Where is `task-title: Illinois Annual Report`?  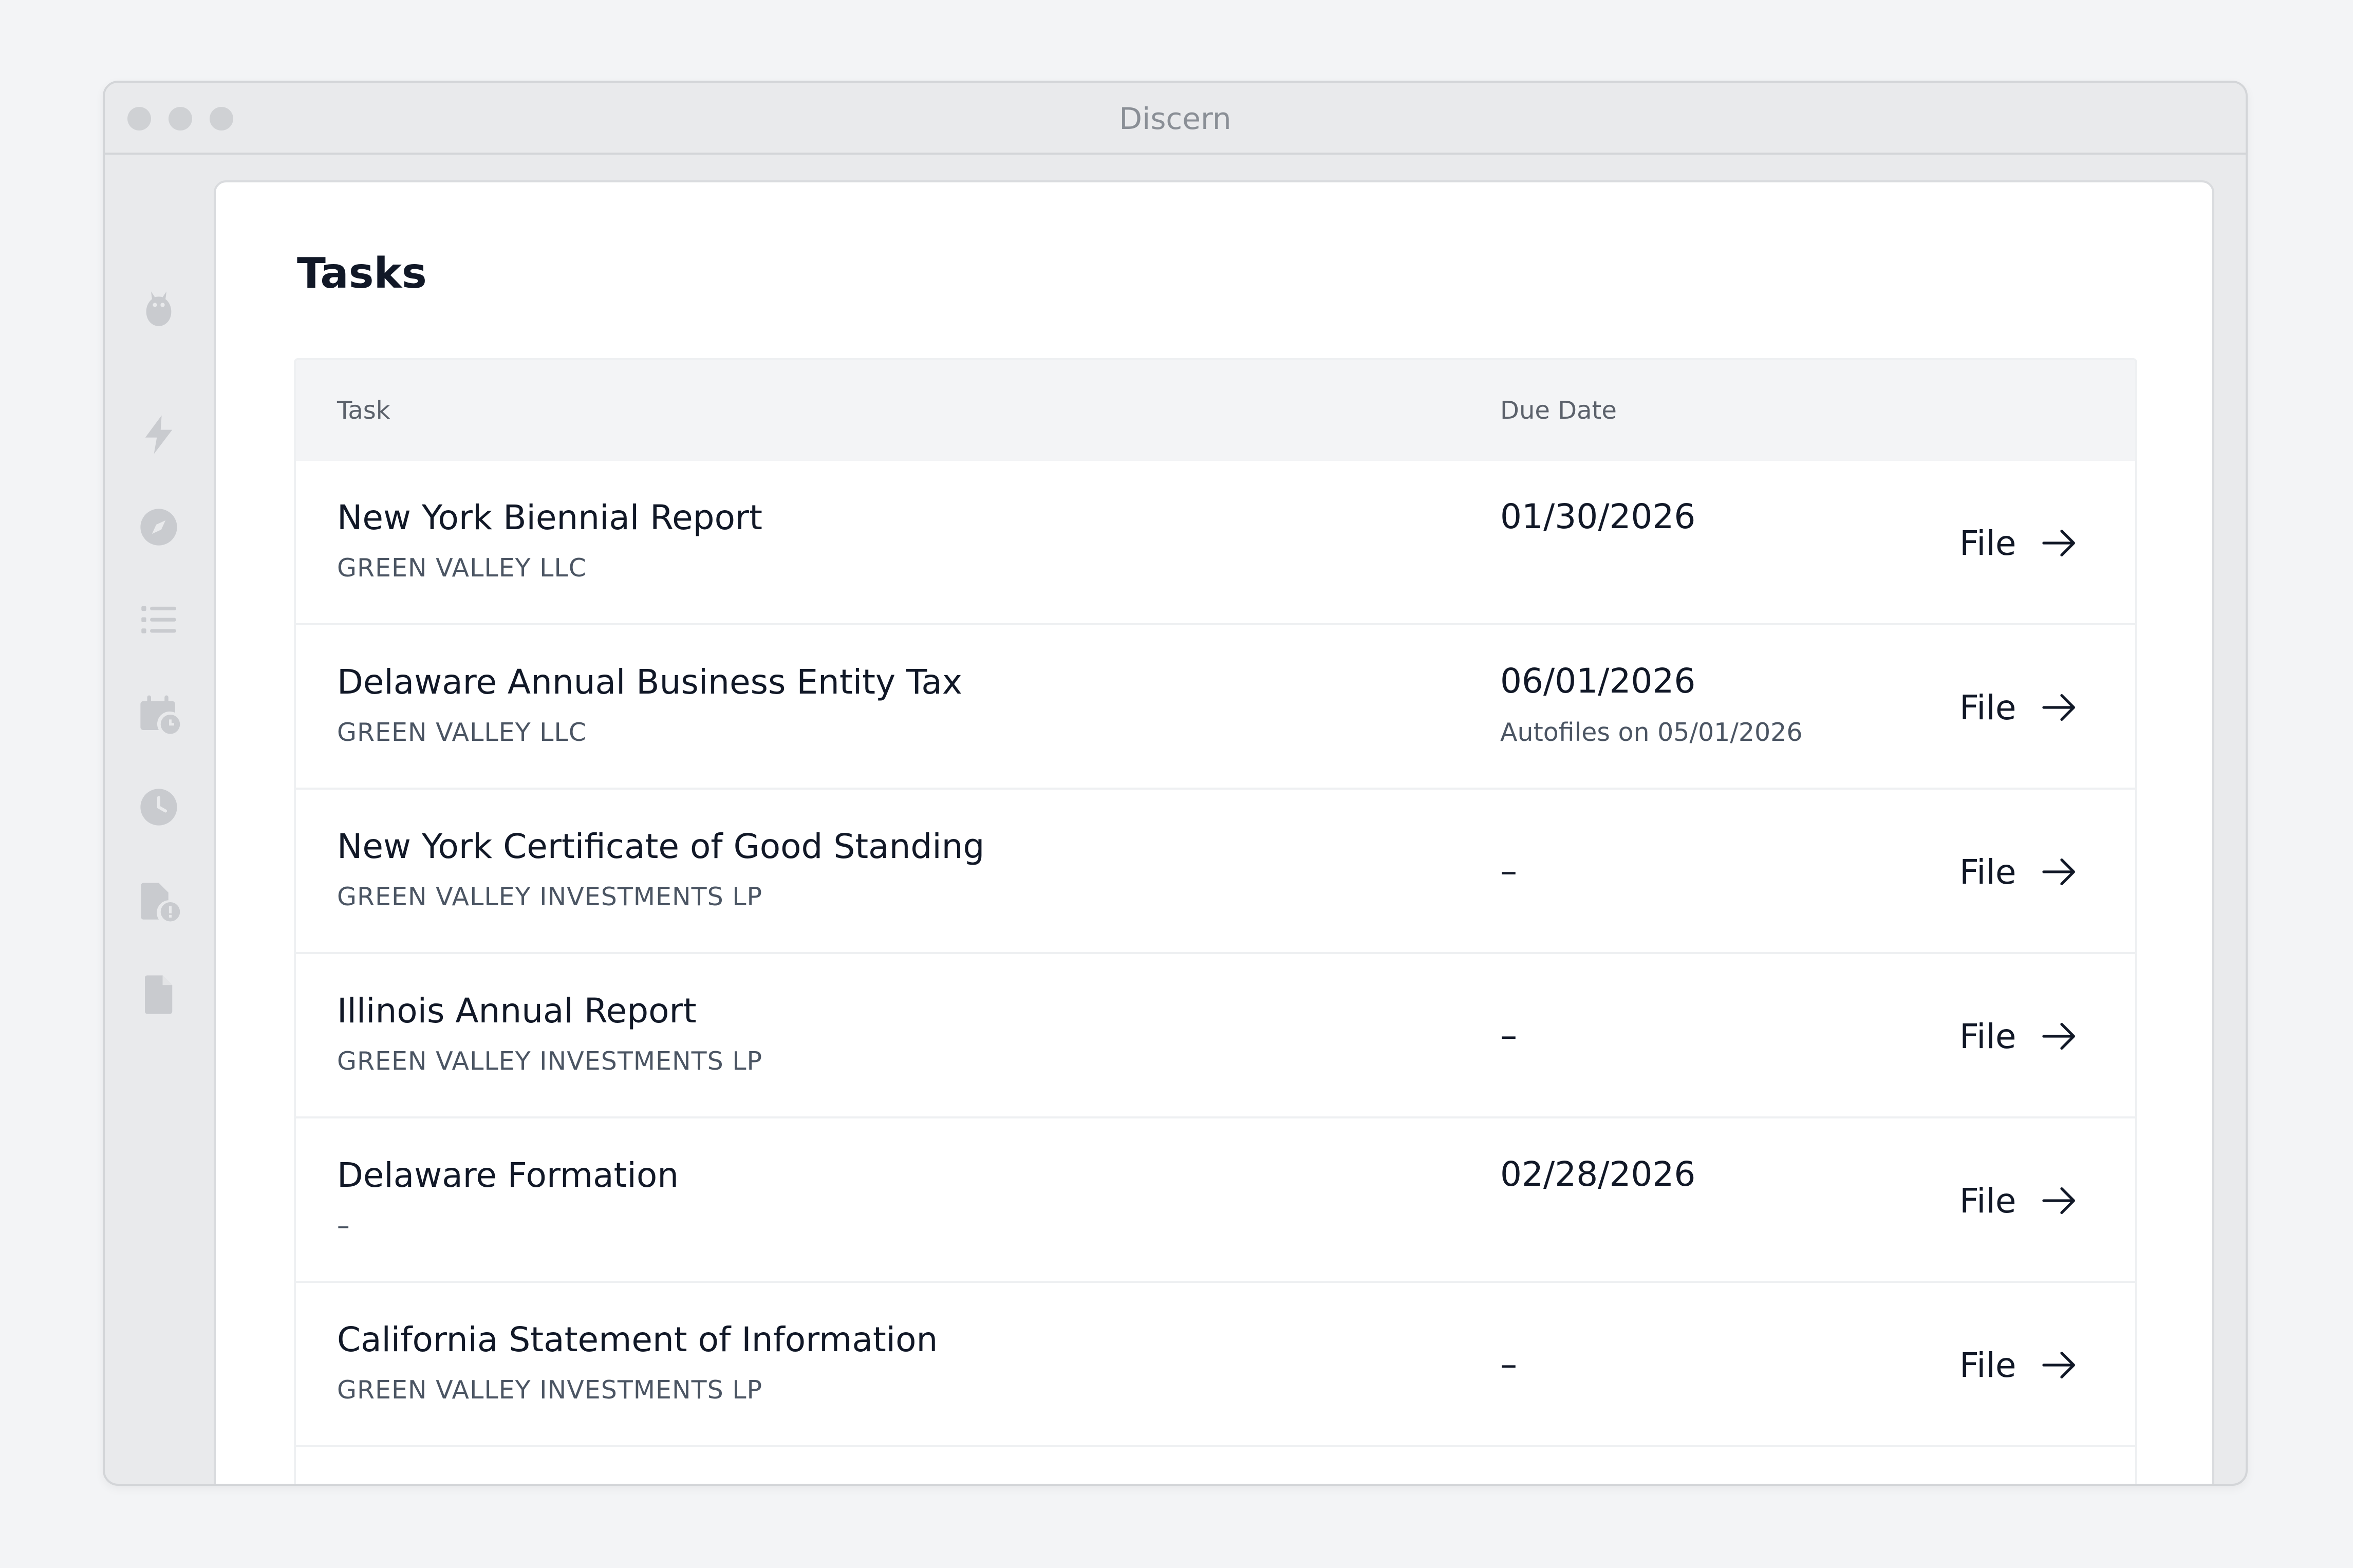
task-title: Illinois Annual Report is located at coordinates (517, 1011).